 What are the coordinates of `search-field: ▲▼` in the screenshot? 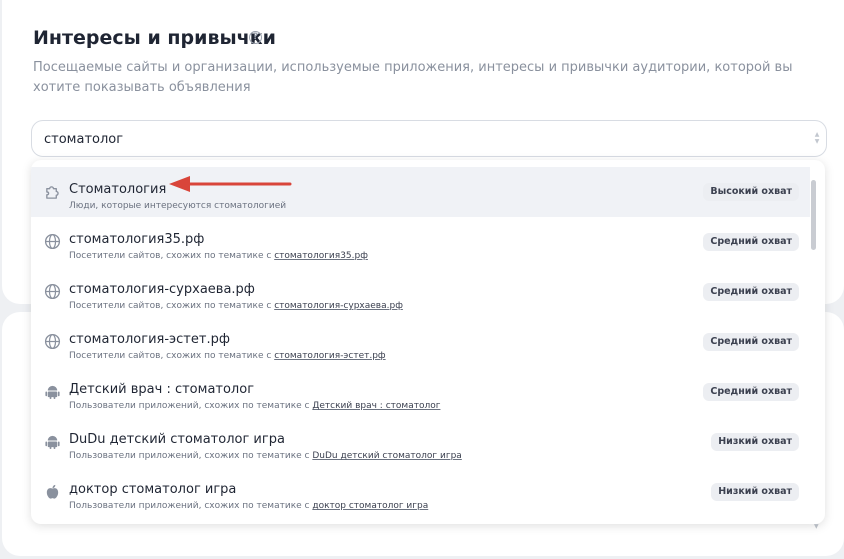 It's located at (429, 138).